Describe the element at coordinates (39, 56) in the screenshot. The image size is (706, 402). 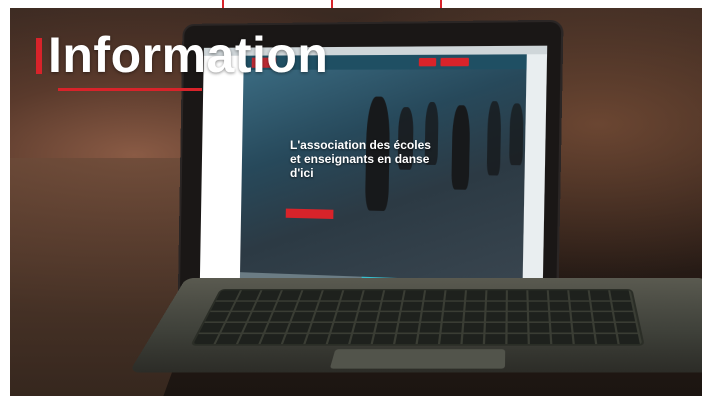
I see `heading-accent-bar` at that location.